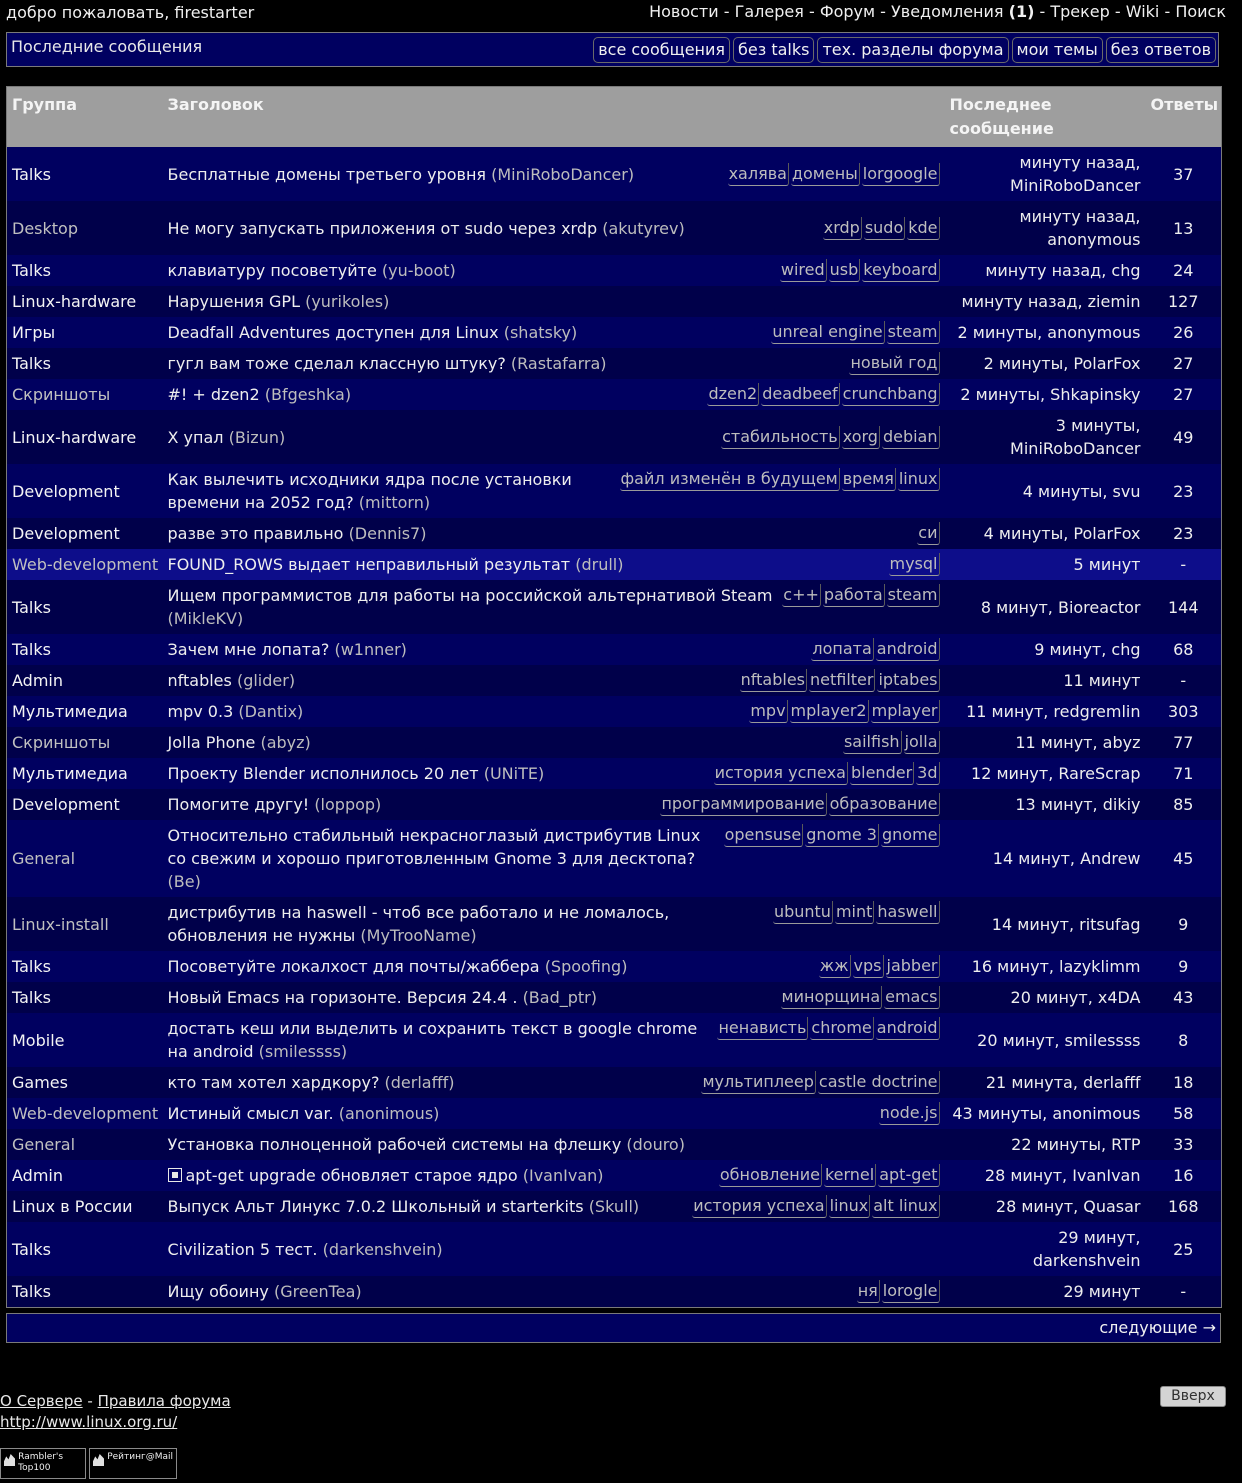 This screenshot has height=1483, width=1242. Describe the element at coordinates (343, 997) in the screenshot. I see `topic-title-link: Новый Emacs на горизонте. Версия 24.4 .` at that location.